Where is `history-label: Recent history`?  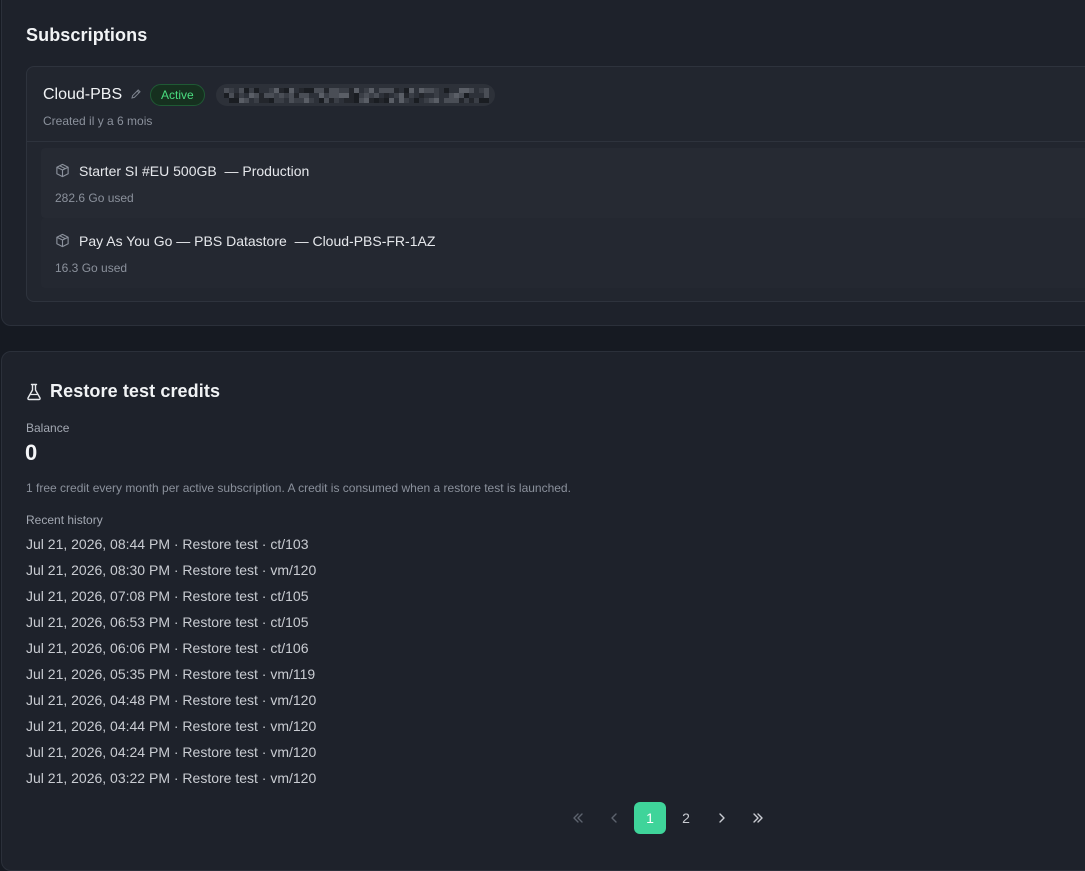 history-label: Recent history is located at coordinates (64, 520).